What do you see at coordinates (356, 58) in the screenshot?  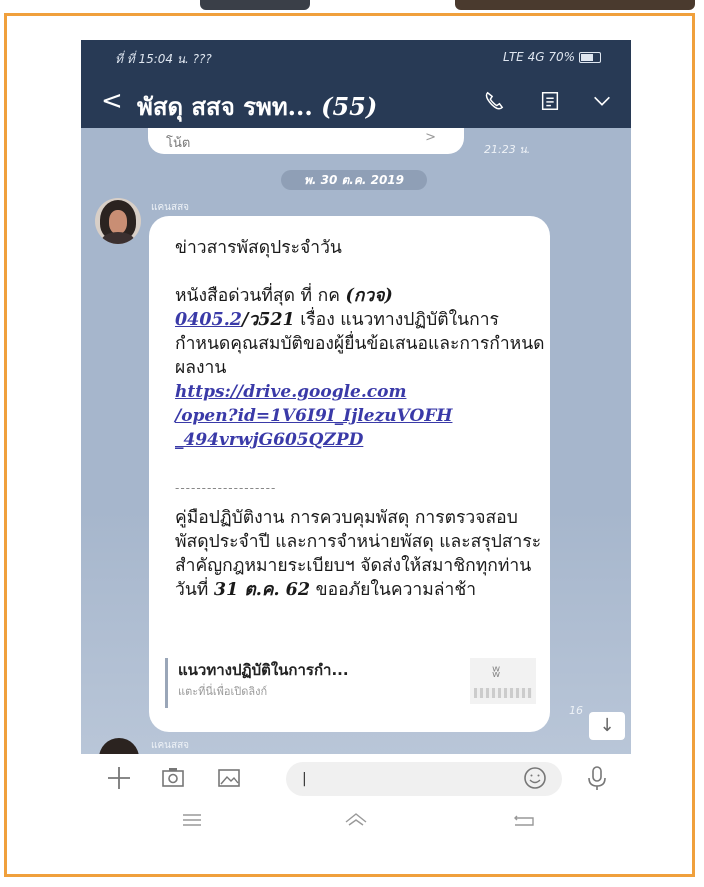 I see `status-bar: ที่ ที่ 15:04 น. ??? LTE 4G 70%` at bounding box center [356, 58].